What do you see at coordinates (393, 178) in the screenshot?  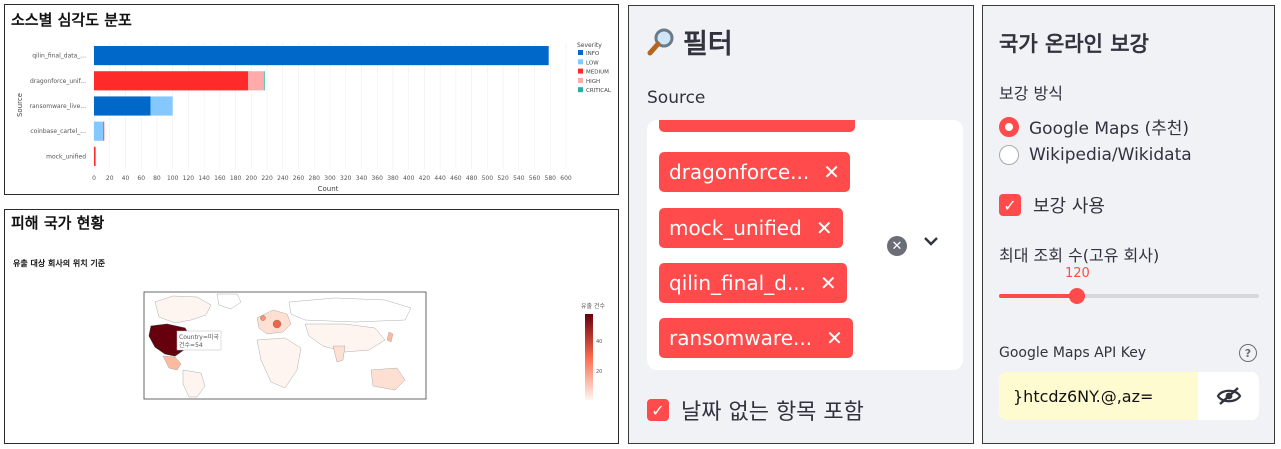 I see `x-tick-label: 380` at bounding box center [393, 178].